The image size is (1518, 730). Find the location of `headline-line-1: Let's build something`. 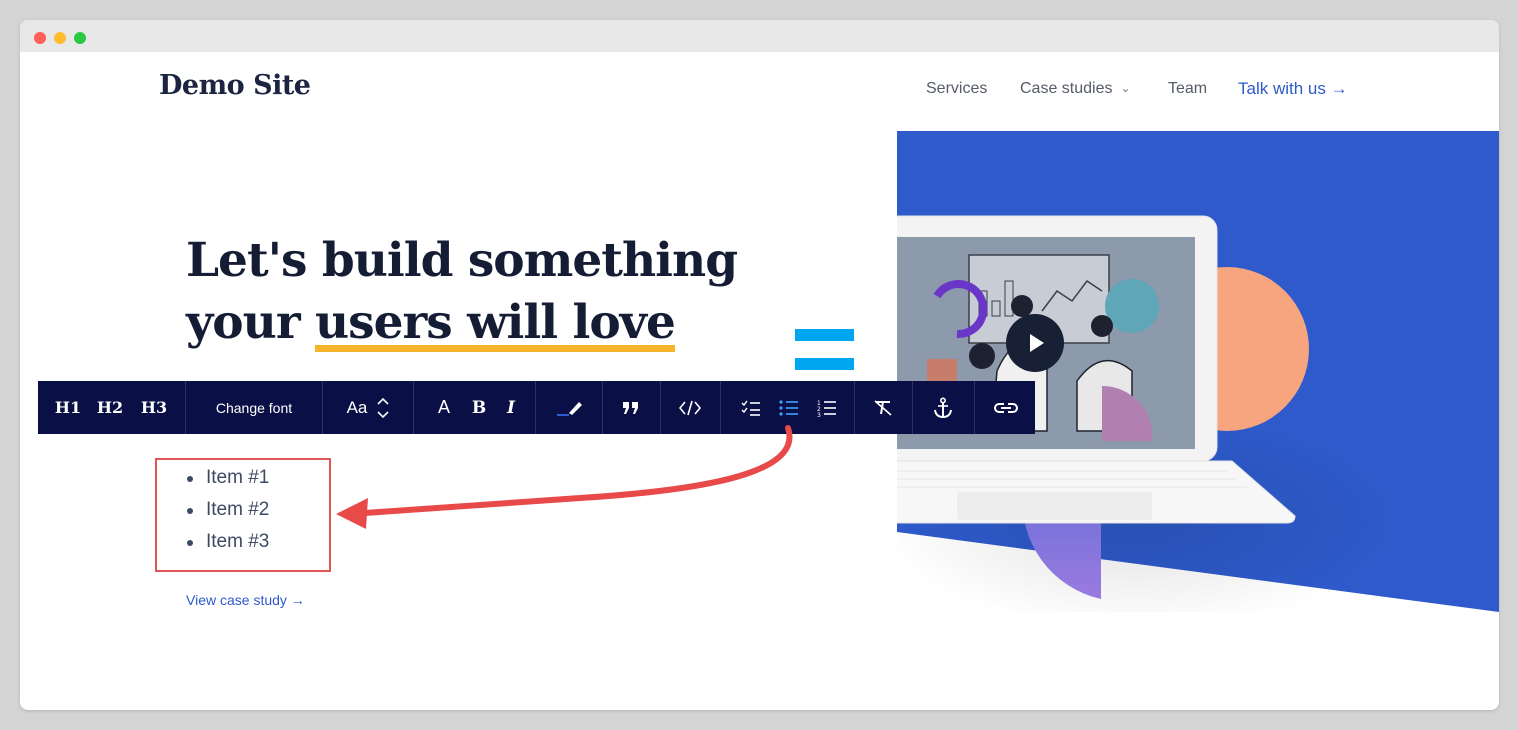

headline-line-1: Let's build something is located at coordinates (462, 260).